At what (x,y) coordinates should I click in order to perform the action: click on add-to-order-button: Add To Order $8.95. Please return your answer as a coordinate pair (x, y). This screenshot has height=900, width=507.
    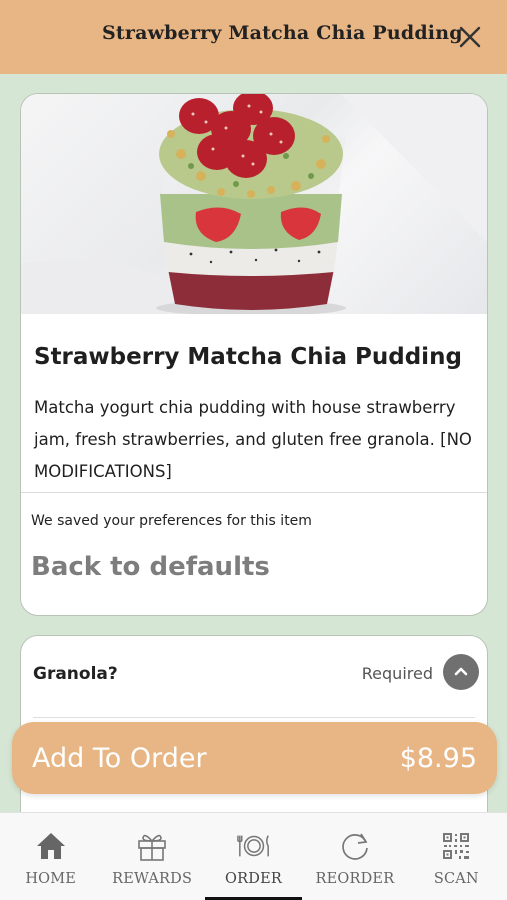
    Looking at the image, I should click on (254, 758).